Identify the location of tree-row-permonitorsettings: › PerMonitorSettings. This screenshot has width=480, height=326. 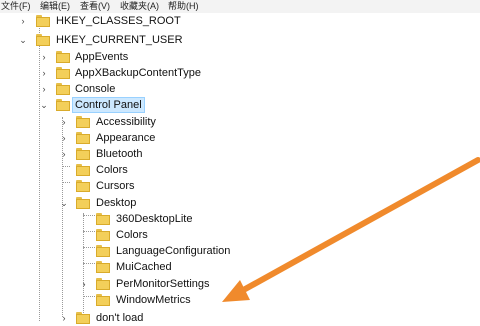
(240, 284).